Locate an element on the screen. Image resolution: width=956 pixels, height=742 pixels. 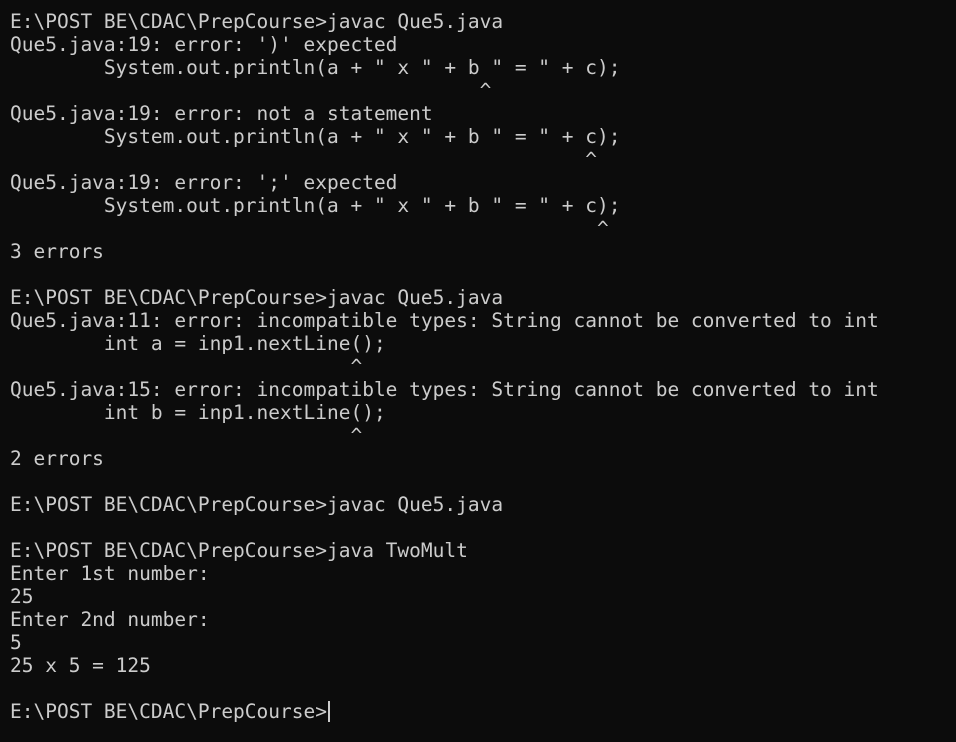
terminal-line: Enter 2nd number: is located at coordinates (110, 619).